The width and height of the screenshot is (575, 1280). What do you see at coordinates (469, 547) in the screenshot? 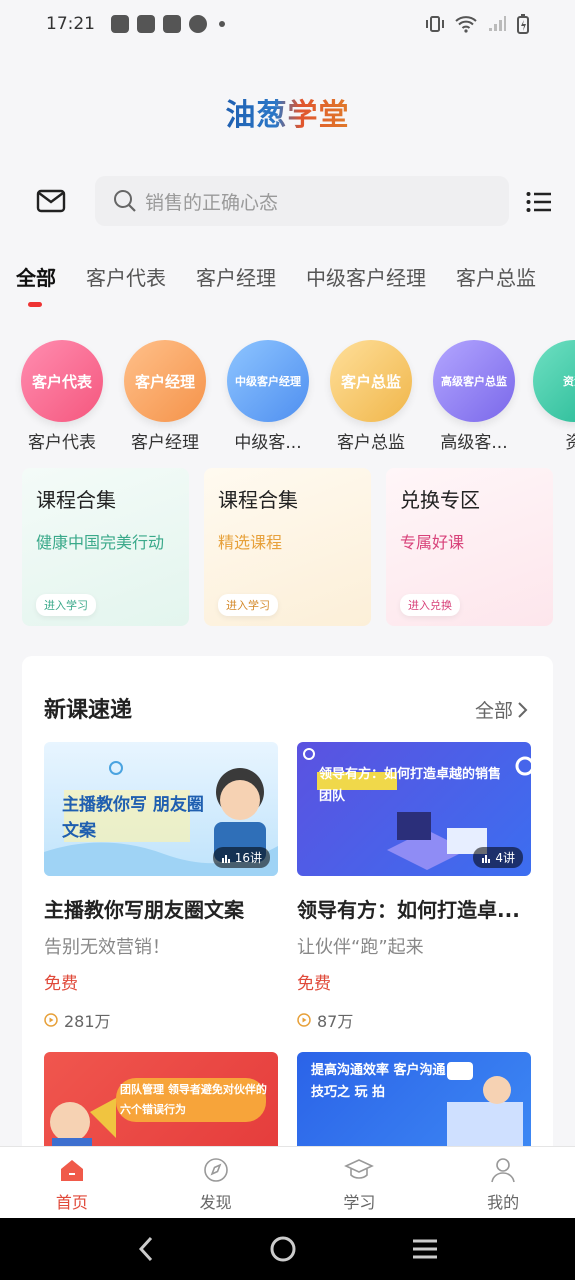
I see `promo-card-exchange-zone: 兑换专区 专属好课 进入兑换` at bounding box center [469, 547].